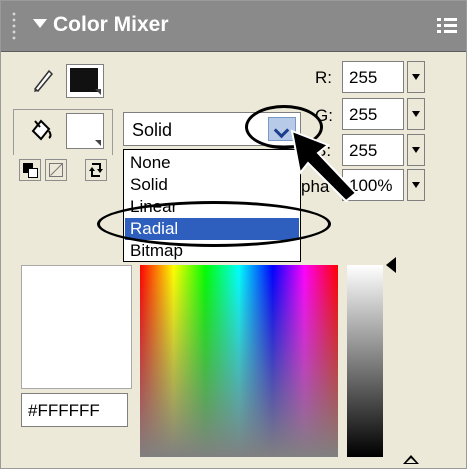  What do you see at coordinates (214, 224) in the screenshot?
I see `radial-option-ellipse` at bounding box center [214, 224].